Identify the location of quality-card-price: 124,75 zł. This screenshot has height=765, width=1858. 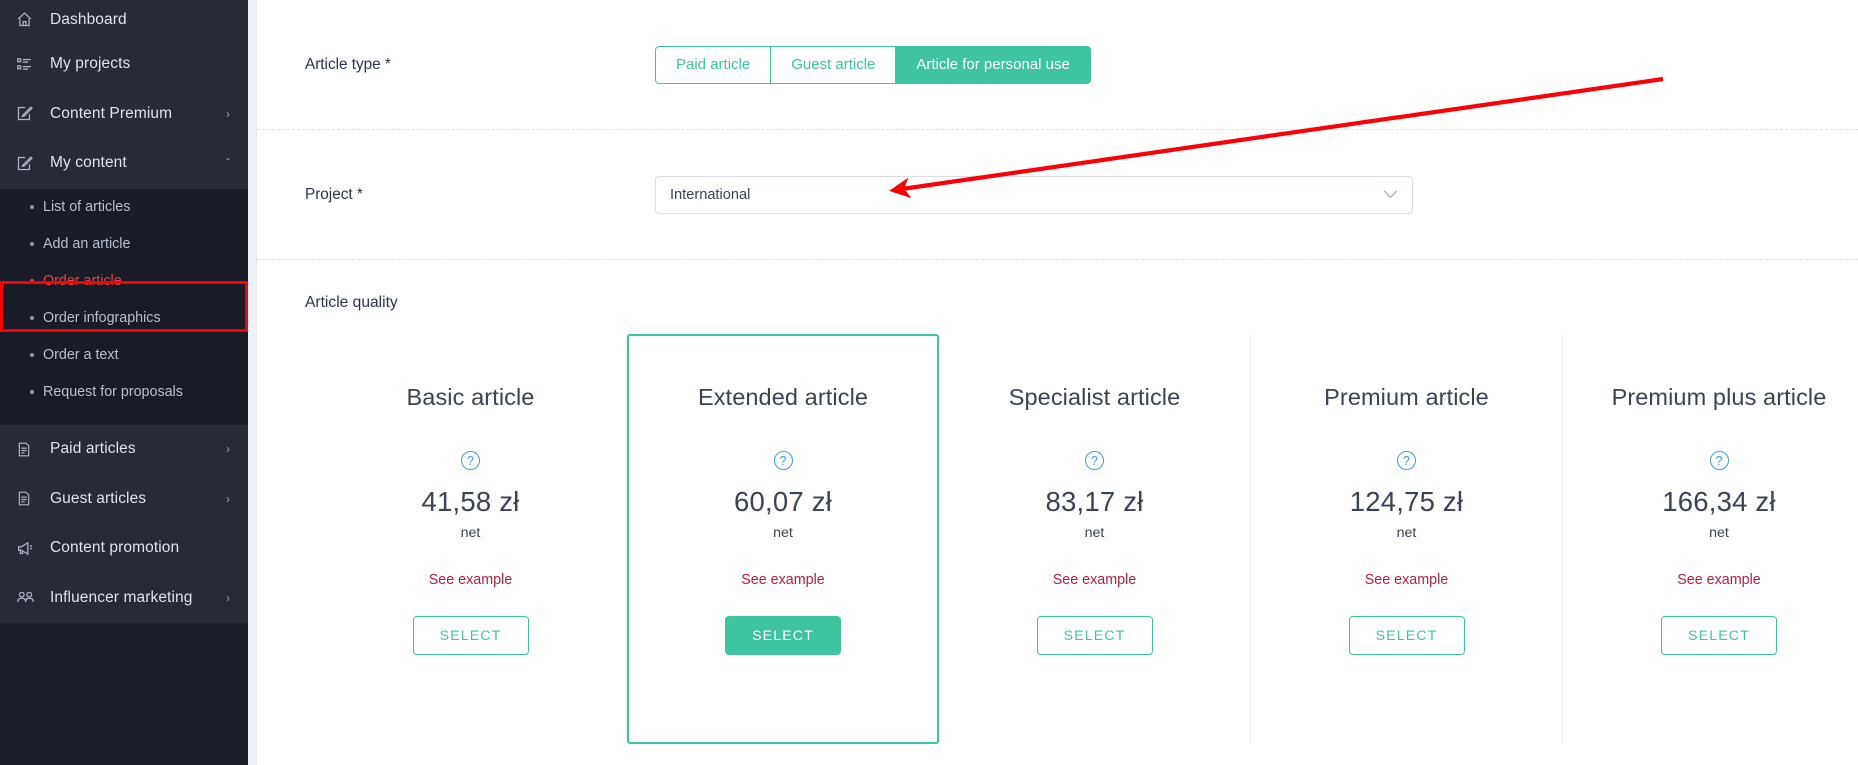
(1406, 501).